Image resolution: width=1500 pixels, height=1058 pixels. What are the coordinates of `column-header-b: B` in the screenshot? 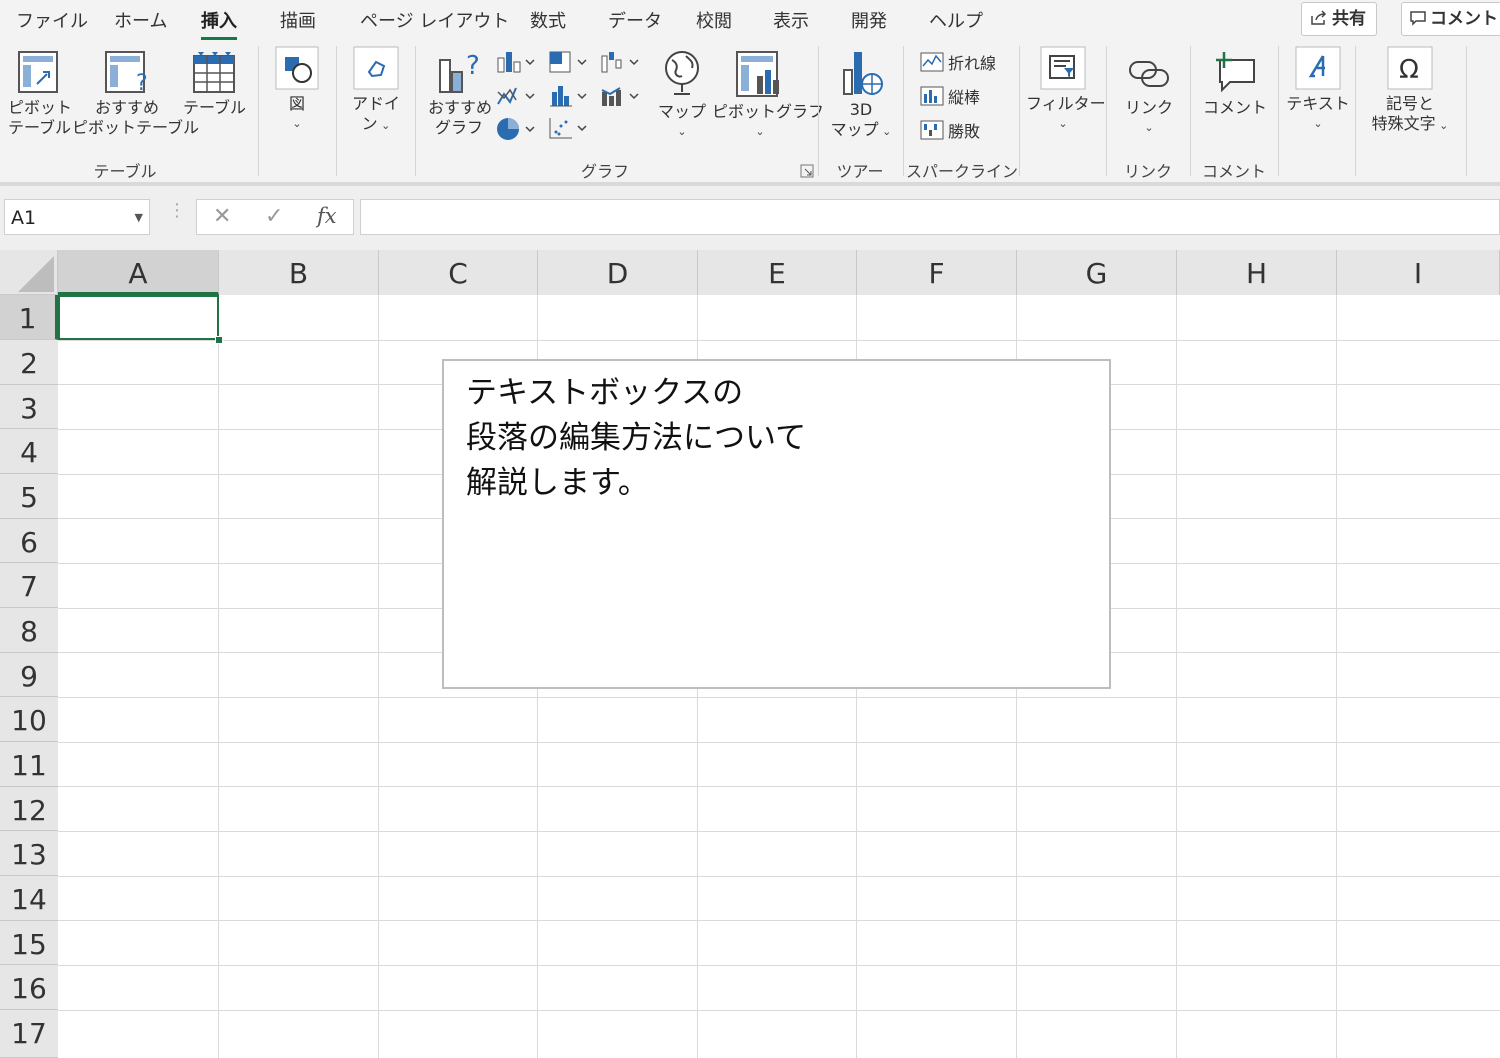 It's located at (299, 272).